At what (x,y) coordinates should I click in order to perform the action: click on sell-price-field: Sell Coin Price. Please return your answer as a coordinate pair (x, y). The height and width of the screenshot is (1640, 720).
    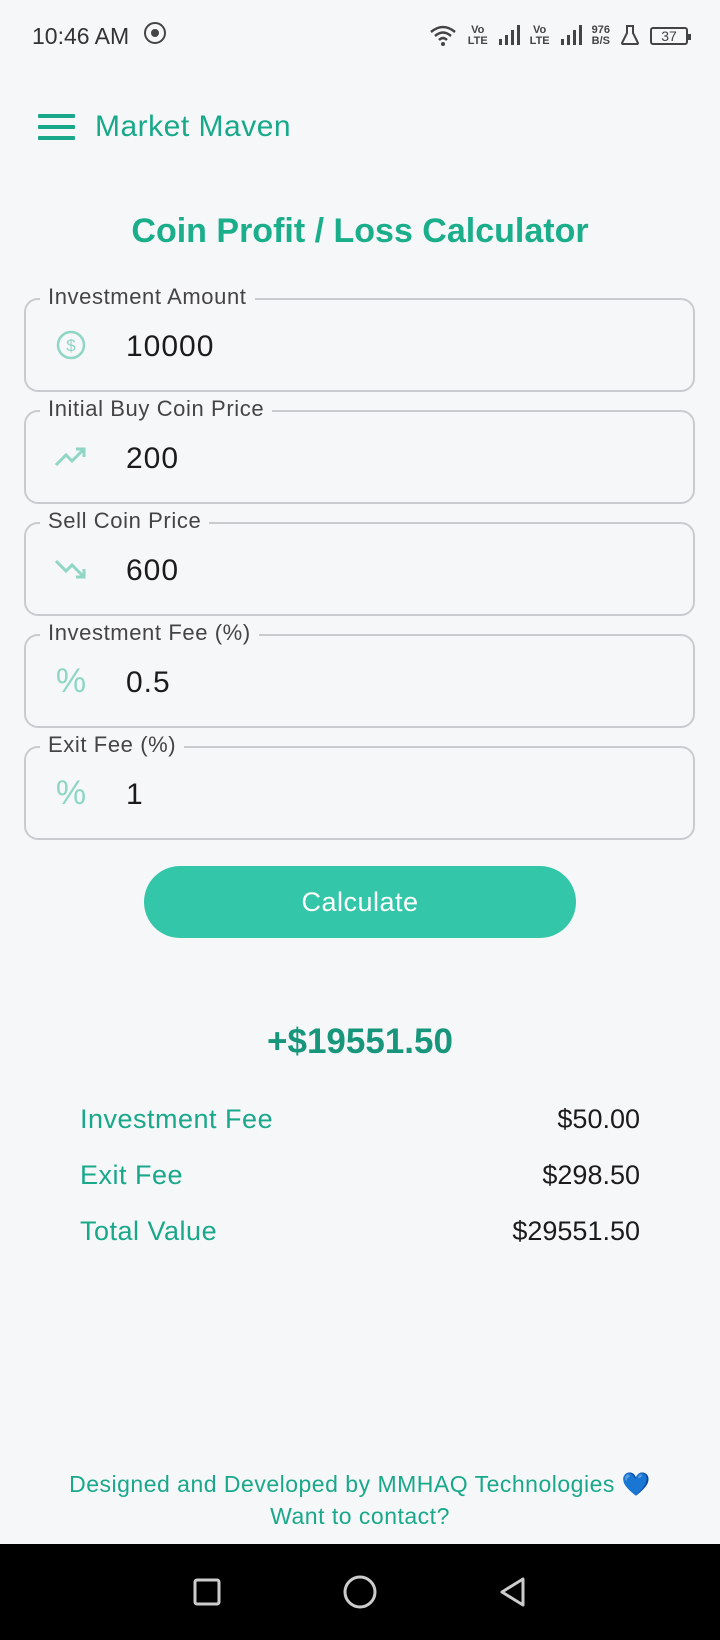
    Looking at the image, I should click on (359, 562).